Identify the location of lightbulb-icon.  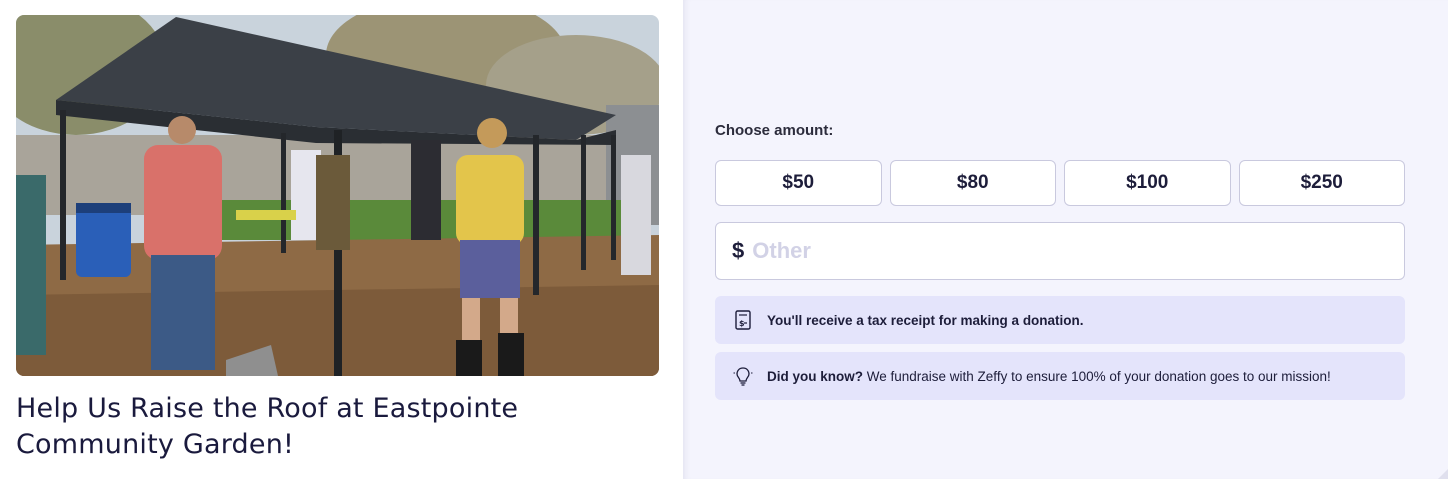
(743, 376).